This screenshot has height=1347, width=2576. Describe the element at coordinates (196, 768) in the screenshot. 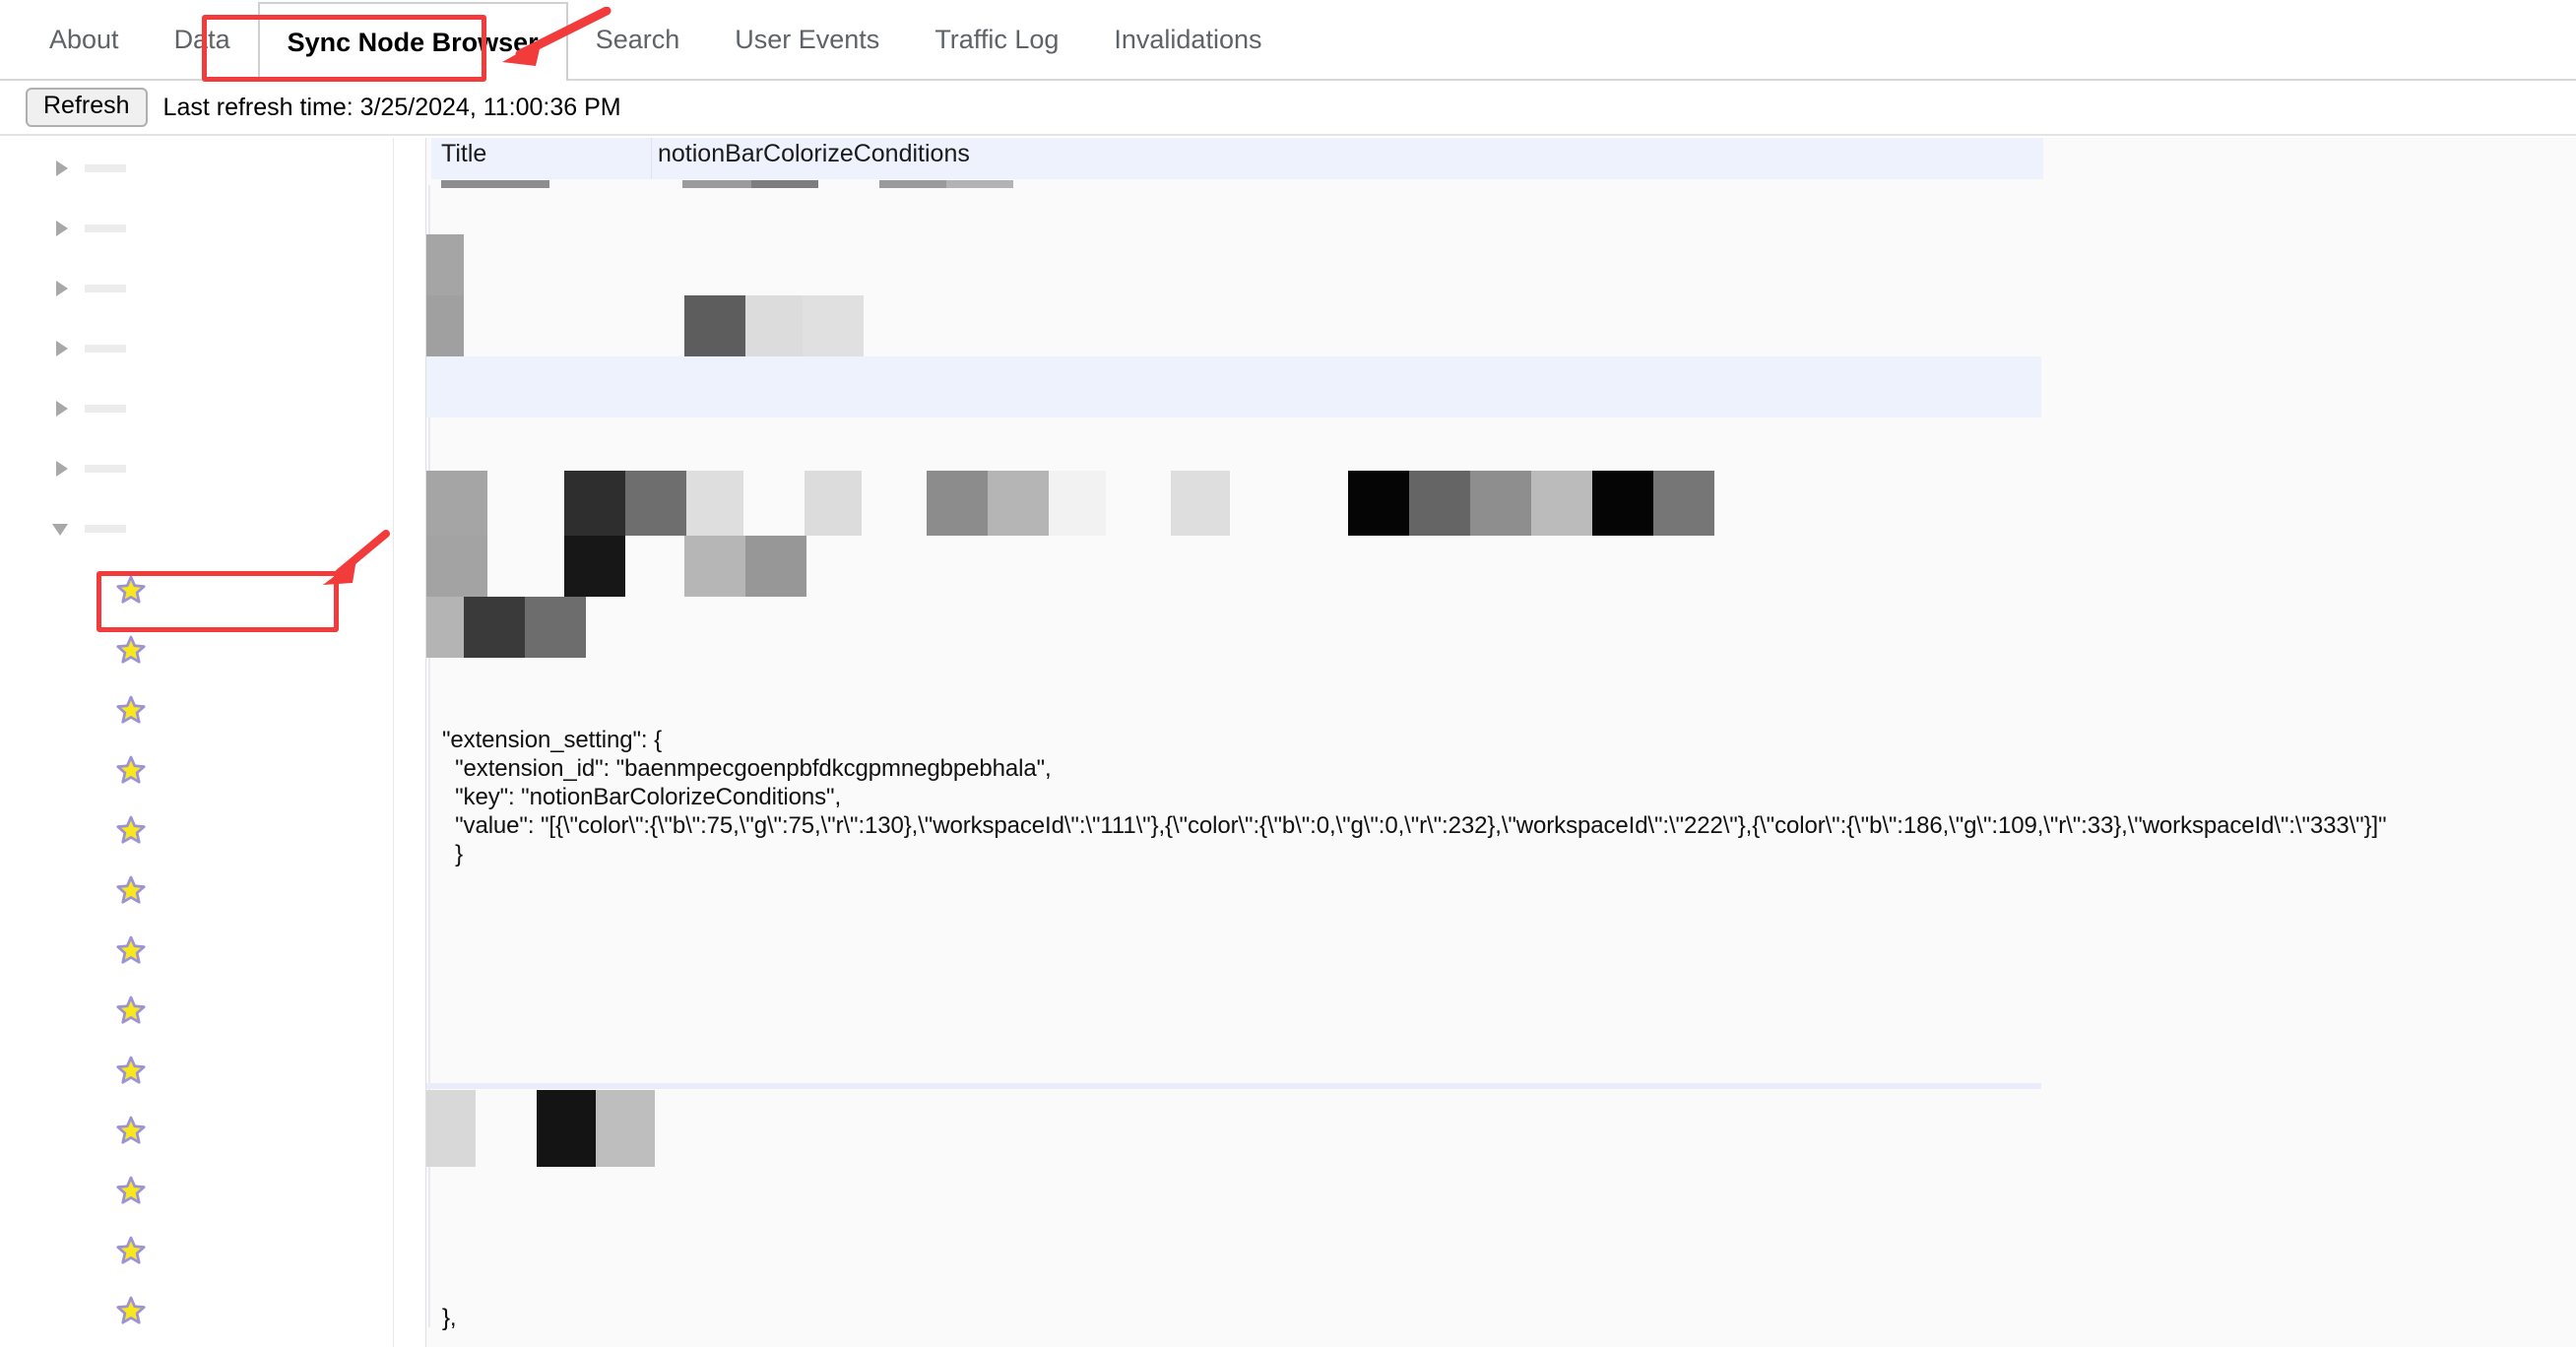

I see `tree-leaf-discardaftersuspend` at that location.